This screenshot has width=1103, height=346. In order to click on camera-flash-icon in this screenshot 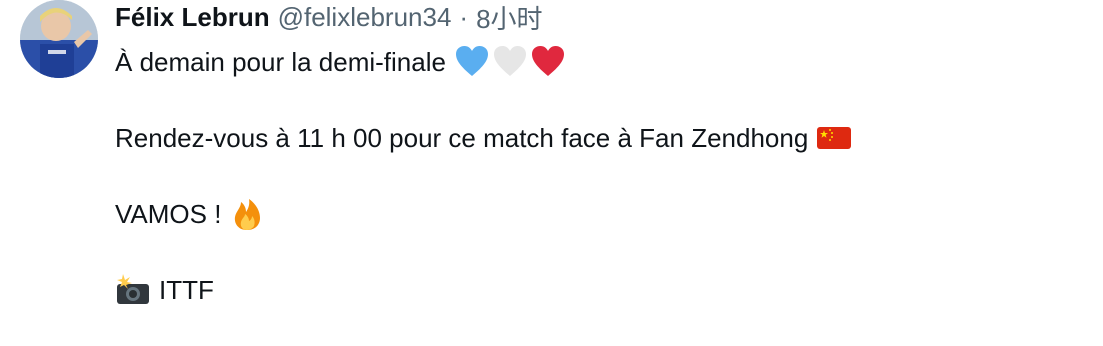, I will do `click(133, 289)`.